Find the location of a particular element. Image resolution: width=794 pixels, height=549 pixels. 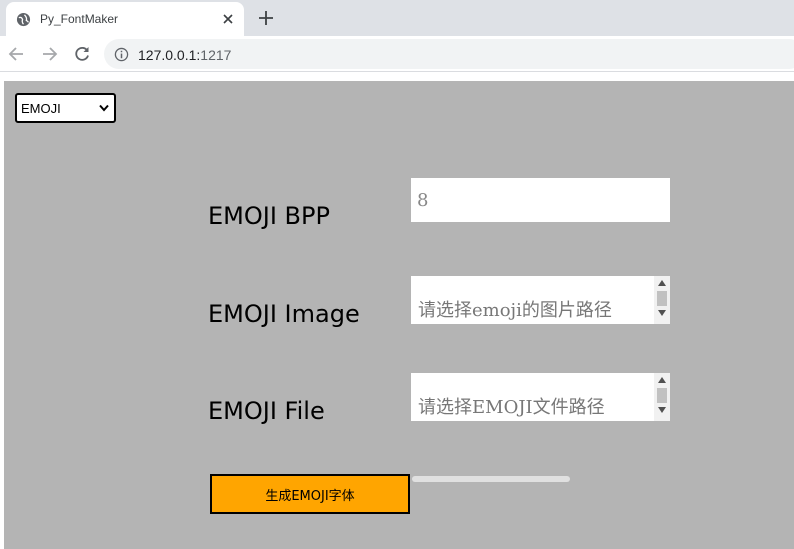

image-path-field is located at coordinates (540, 300).